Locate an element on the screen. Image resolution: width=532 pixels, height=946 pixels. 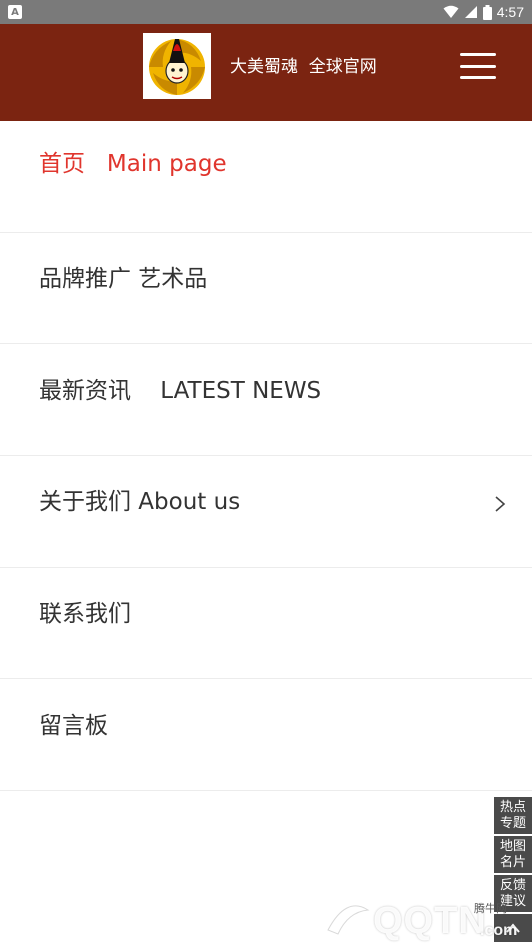
brand-logo is located at coordinates (177, 66).